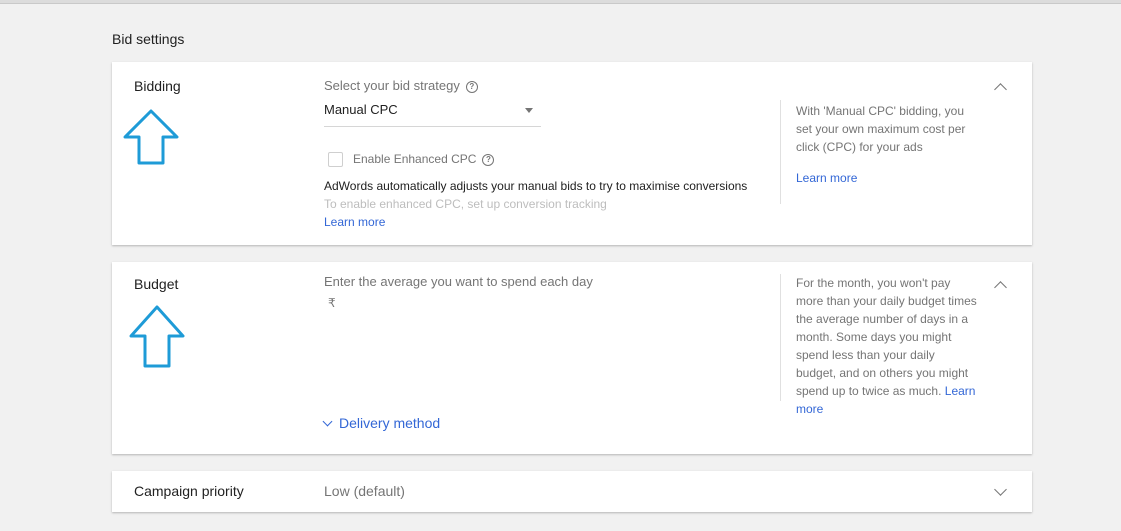 This screenshot has height=531, width=1121. What do you see at coordinates (156, 284) in the screenshot?
I see `budget-label: Budget` at bounding box center [156, 284].